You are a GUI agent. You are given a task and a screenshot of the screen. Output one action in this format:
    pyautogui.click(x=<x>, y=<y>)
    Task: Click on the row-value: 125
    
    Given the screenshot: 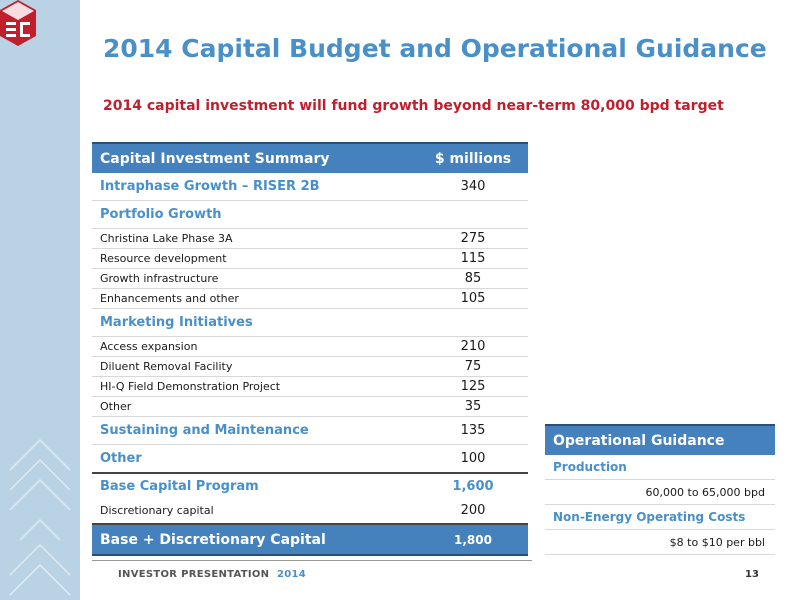 What is the action you would take?
    pyautogui.click(x=473, y=386)
    